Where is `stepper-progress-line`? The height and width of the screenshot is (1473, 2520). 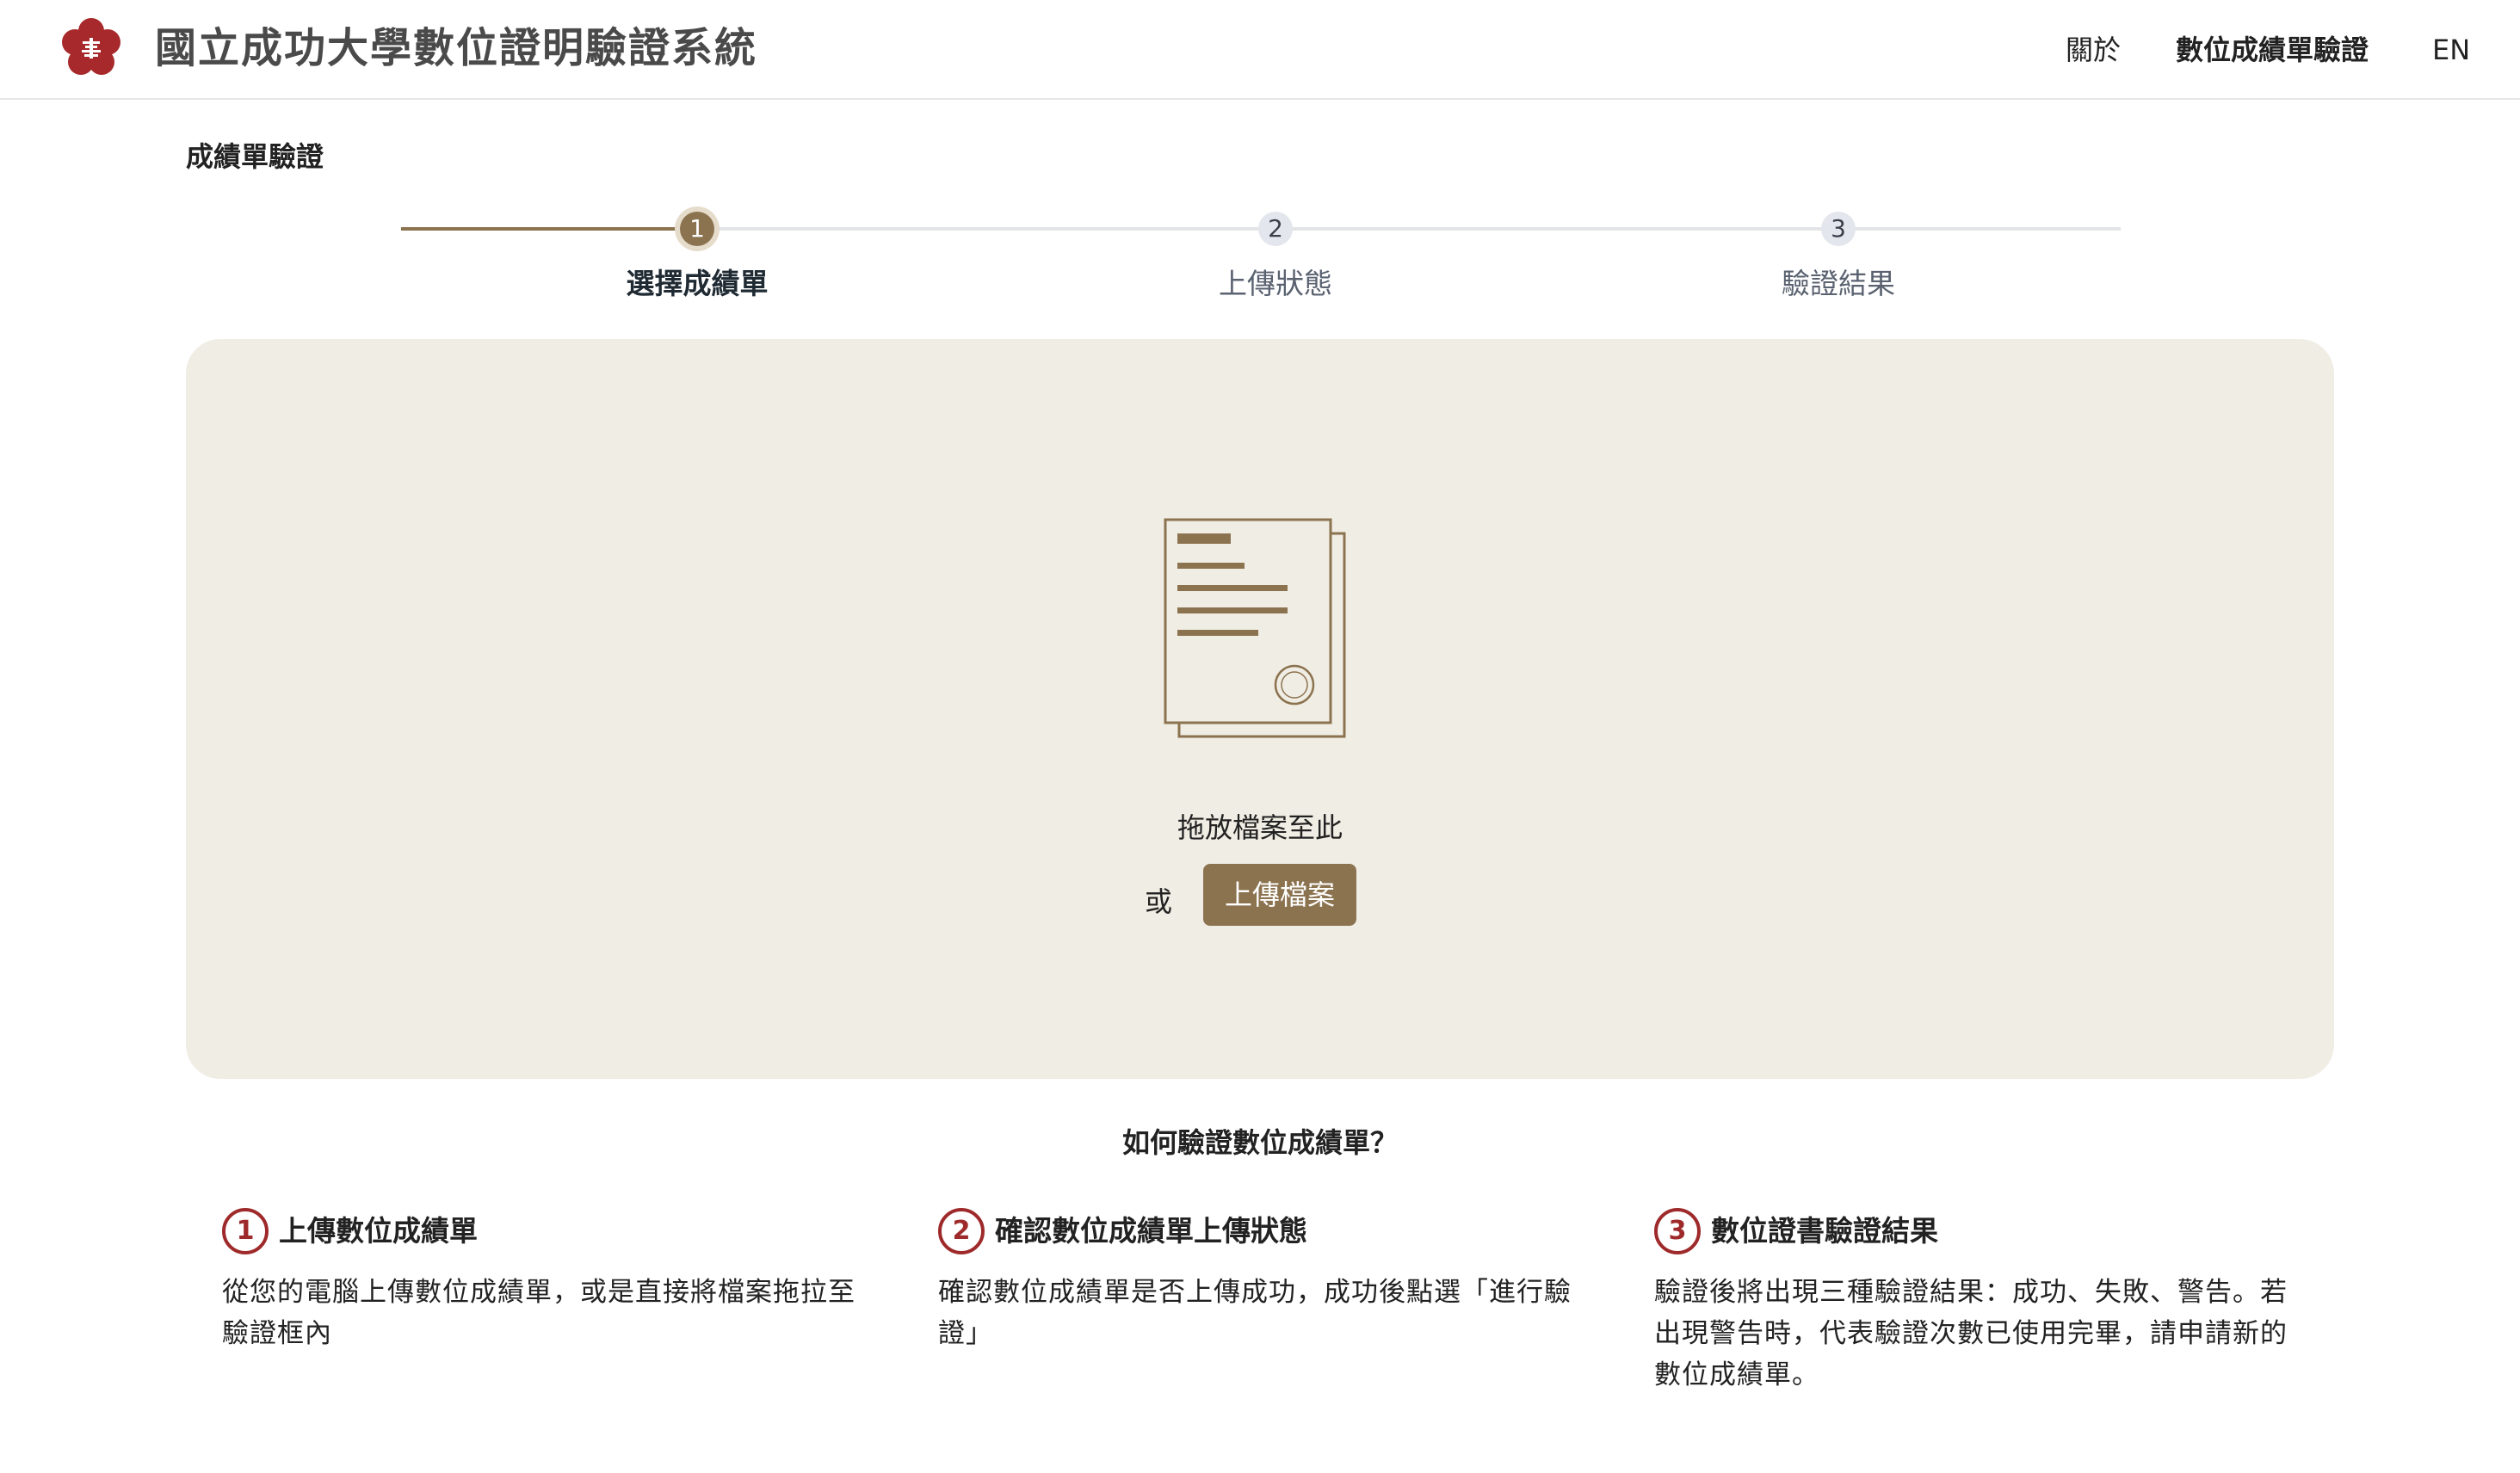 stepper-progress-line is located at coordinates (549, 229).